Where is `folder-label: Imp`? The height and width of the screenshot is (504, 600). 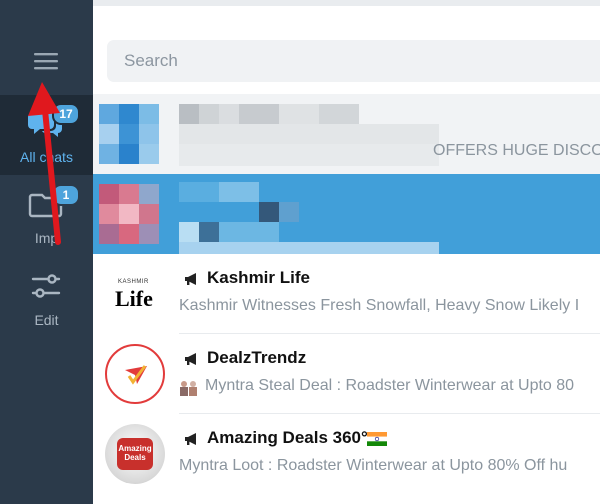
folder-label: Imp is located at coordinates (46, 238).